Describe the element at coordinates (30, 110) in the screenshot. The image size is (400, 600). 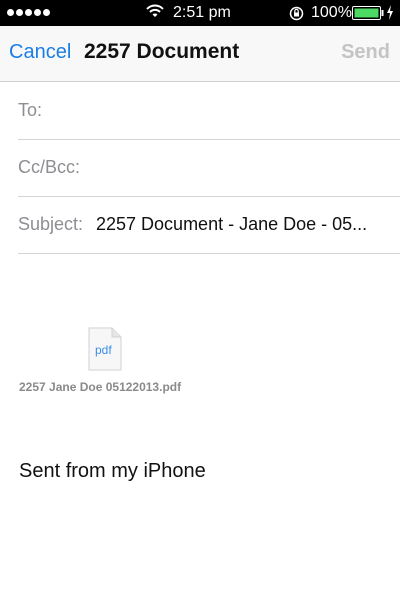
I see `to-label: To:` at that location.